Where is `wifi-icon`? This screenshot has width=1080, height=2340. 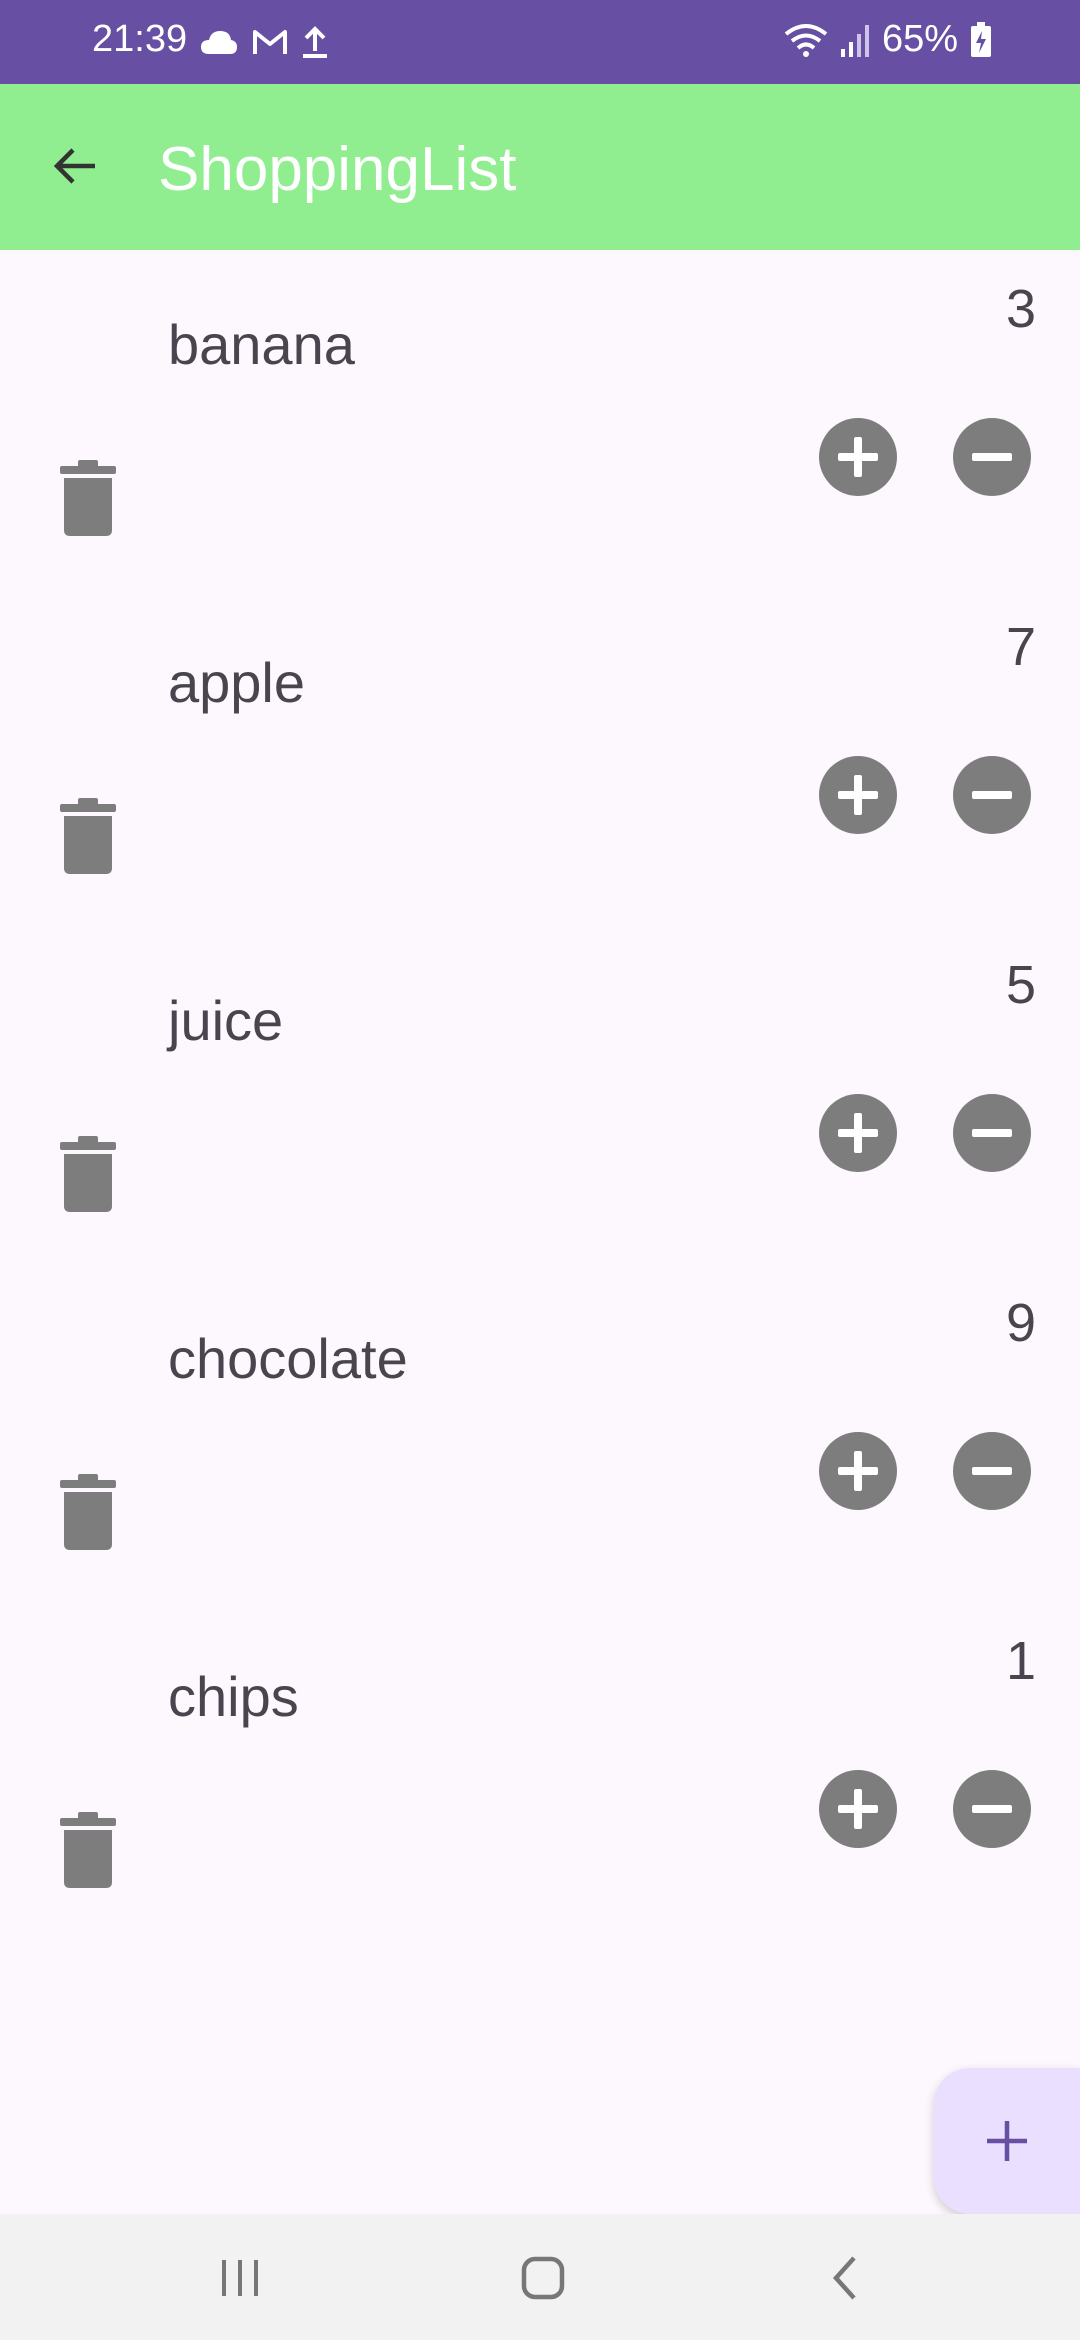 wifi-icon is located at coordinates (806, 40).